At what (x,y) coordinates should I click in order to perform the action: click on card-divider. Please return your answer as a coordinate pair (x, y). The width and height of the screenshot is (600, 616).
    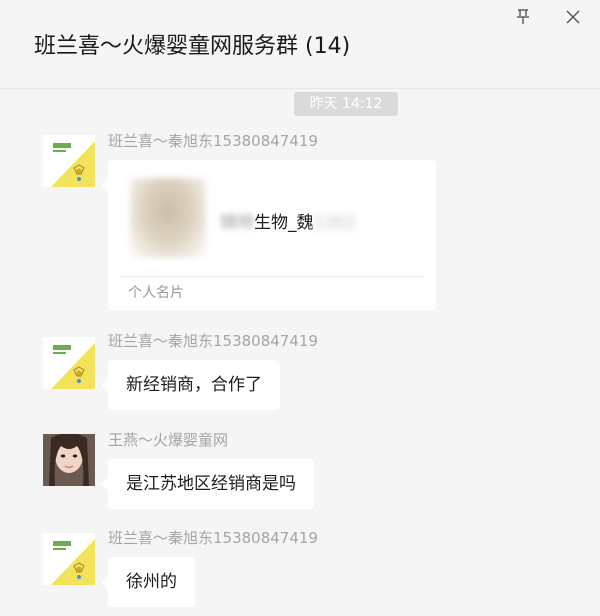
    Looking at the image, I should click on (272, 276).